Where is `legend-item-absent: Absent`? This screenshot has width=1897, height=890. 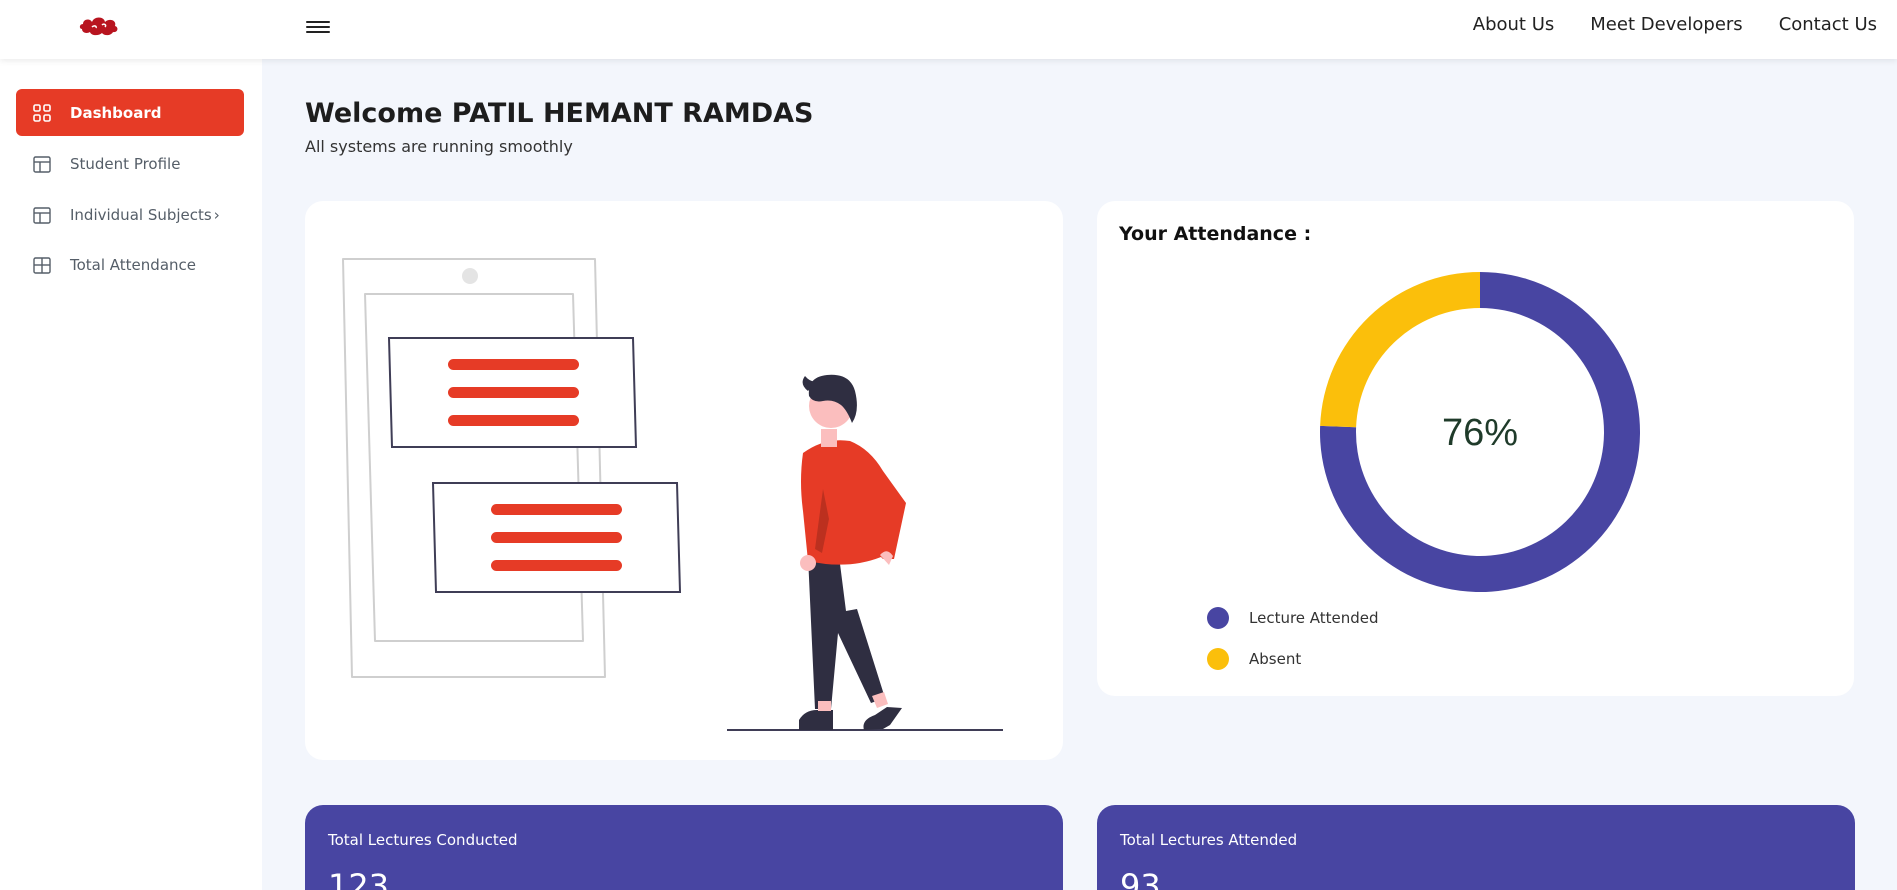 legend-item-absent: Absent is located at coordinates (1254, 659).